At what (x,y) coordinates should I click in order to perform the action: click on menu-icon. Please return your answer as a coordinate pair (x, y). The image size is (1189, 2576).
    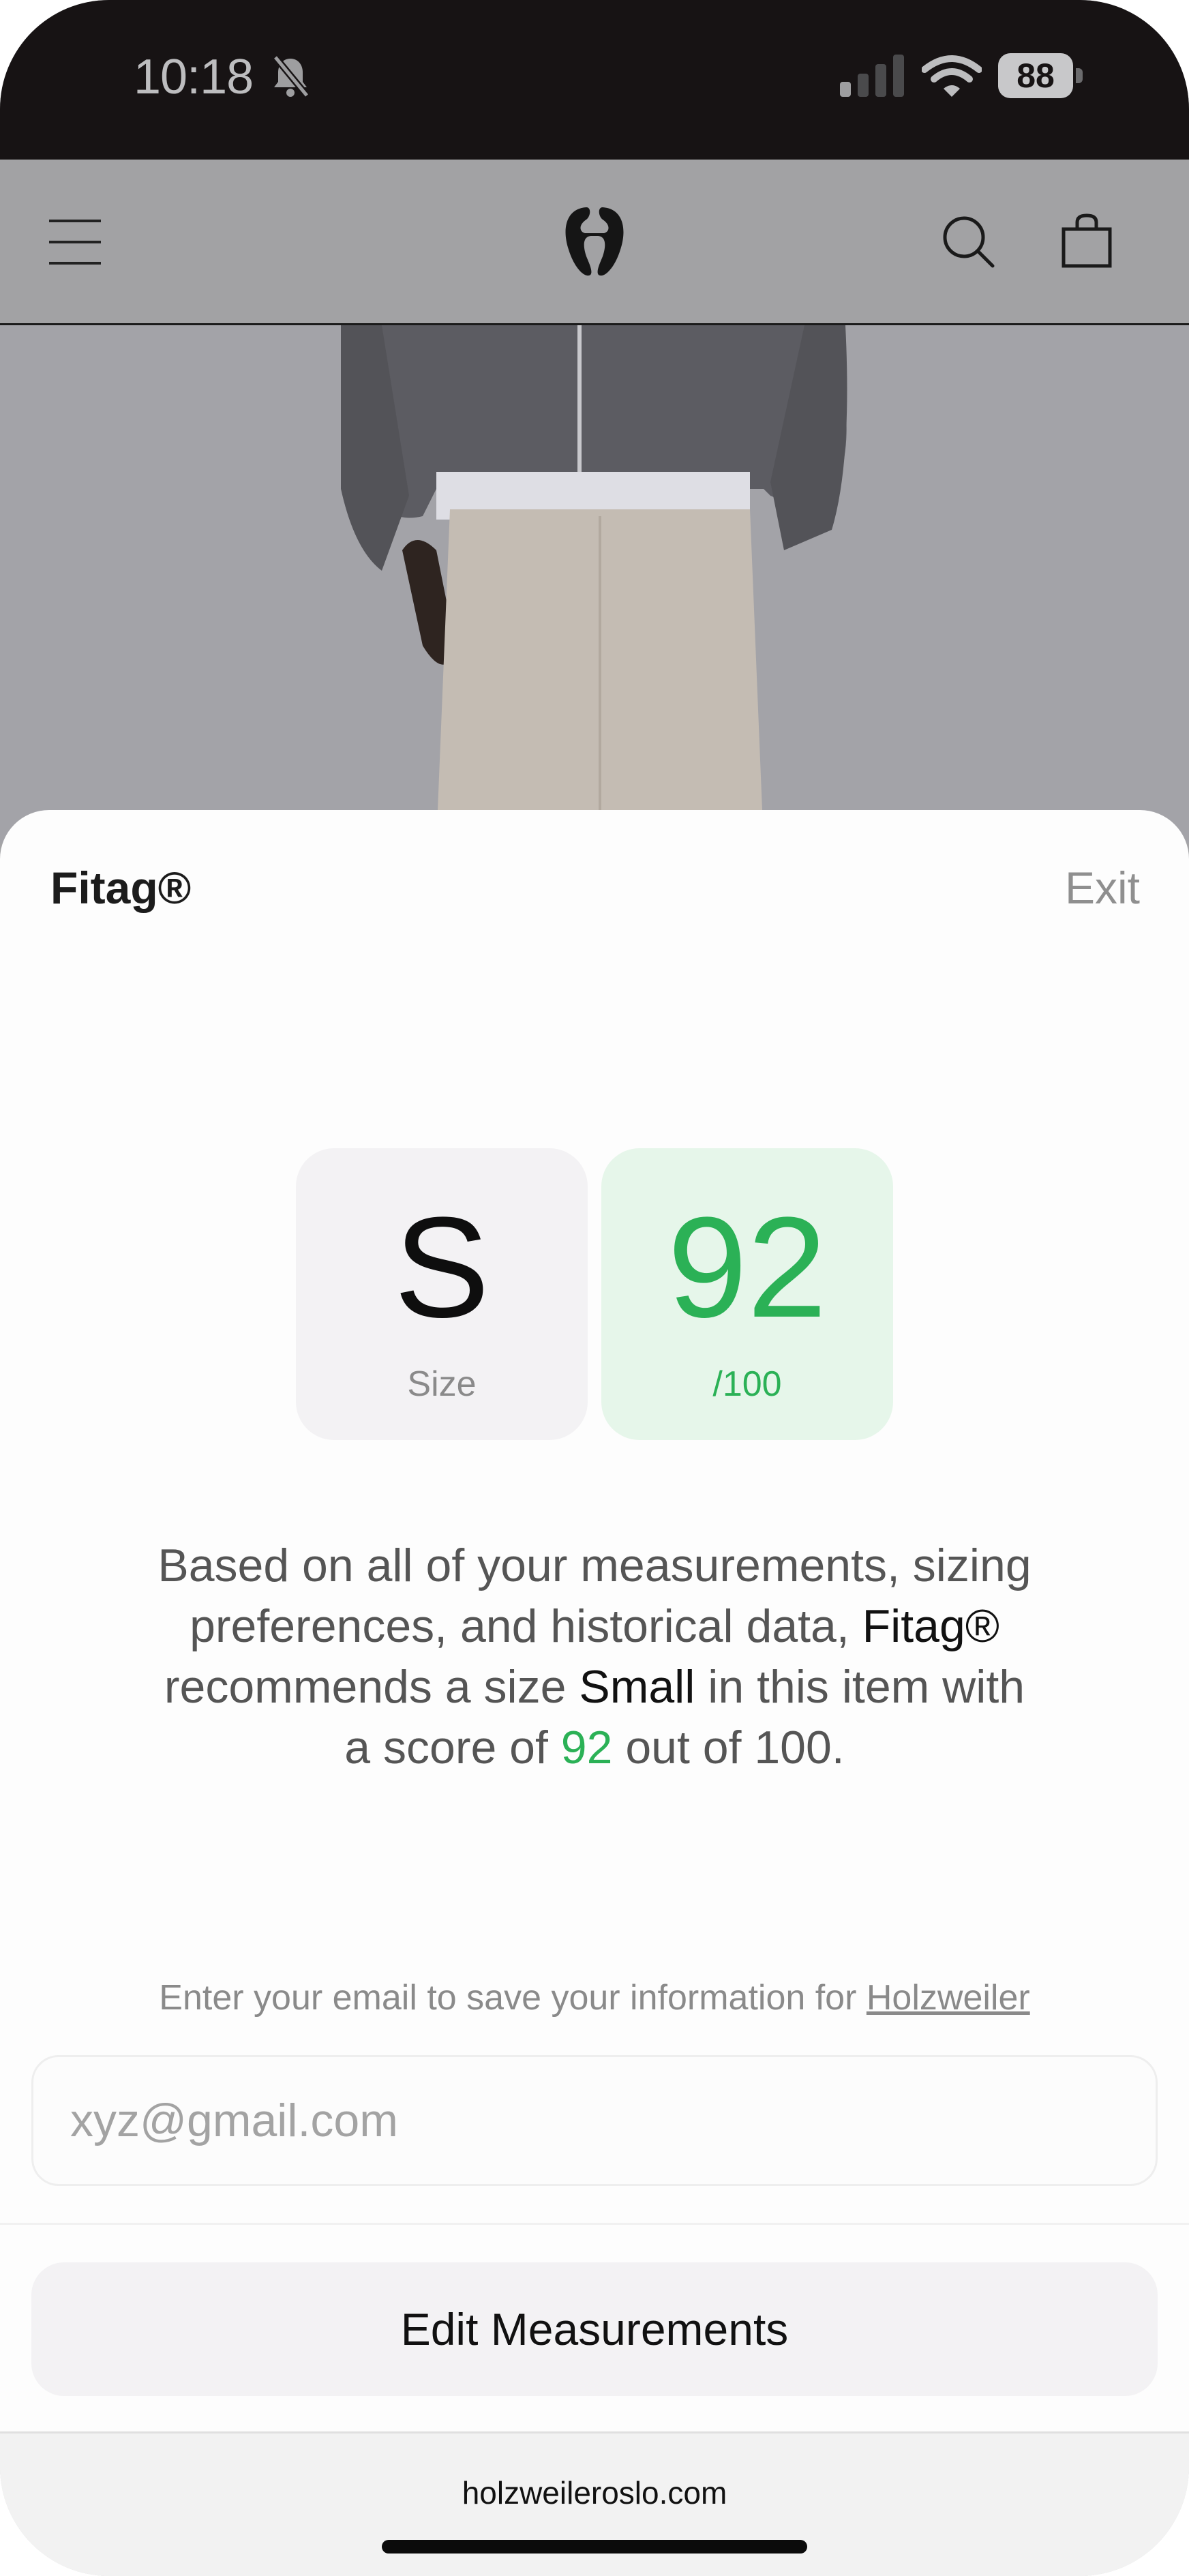
    Looking at the image, I should click on (75, 242).